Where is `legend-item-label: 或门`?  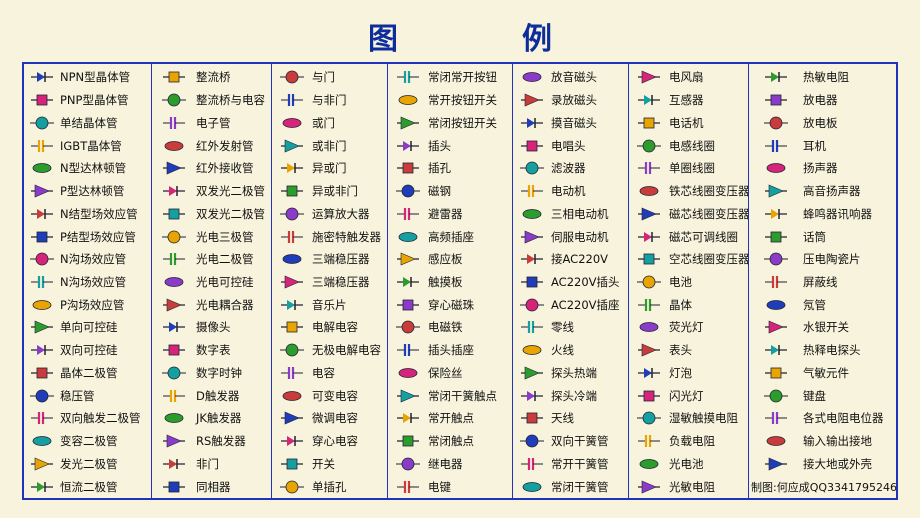 legend-item-label: 或门 is located at coordinates (323, 122).